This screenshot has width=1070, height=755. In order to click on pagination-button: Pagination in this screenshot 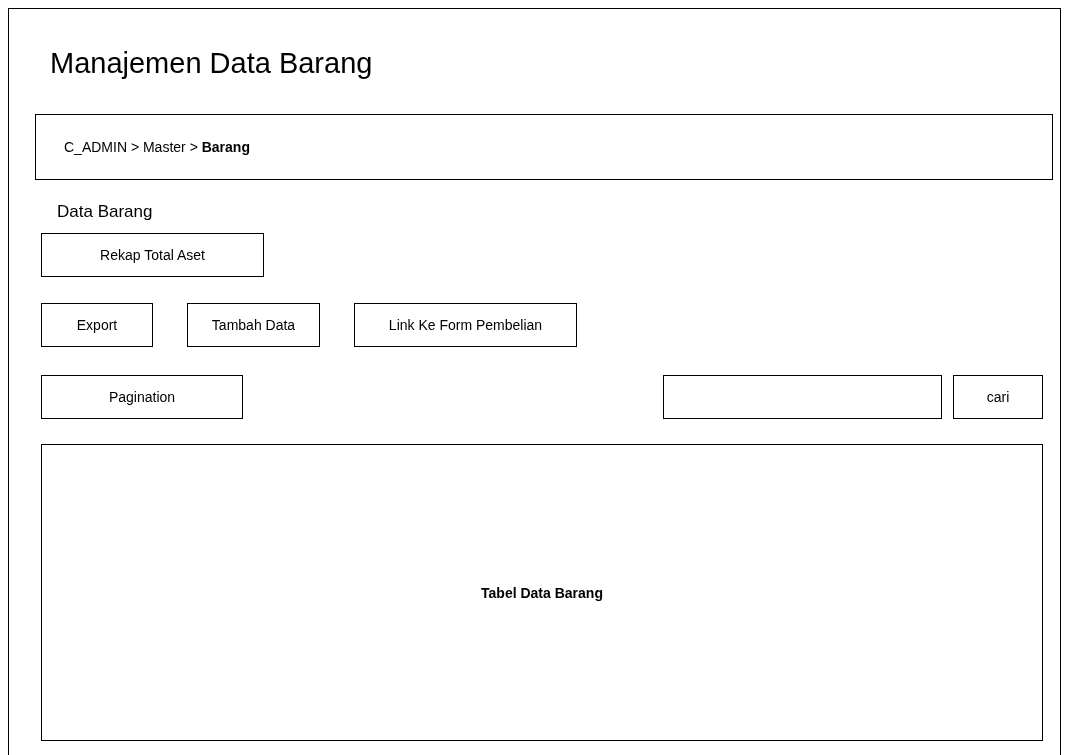, I will do `click(142, 397)`.